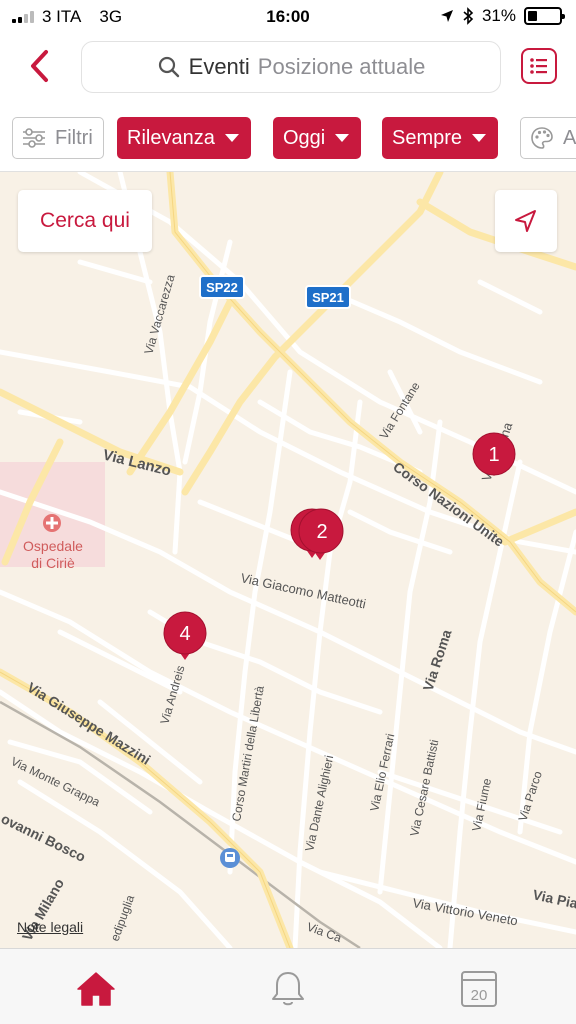  I want to click on tab-home, so click(96, 989).